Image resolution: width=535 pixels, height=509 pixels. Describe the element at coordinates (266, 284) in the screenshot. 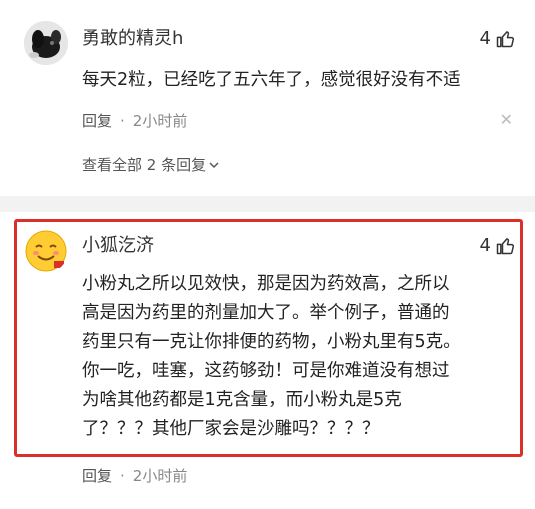

I see `comment-line: 小粉丸之所以见效快，那是因为药效高，之所以` at that location.